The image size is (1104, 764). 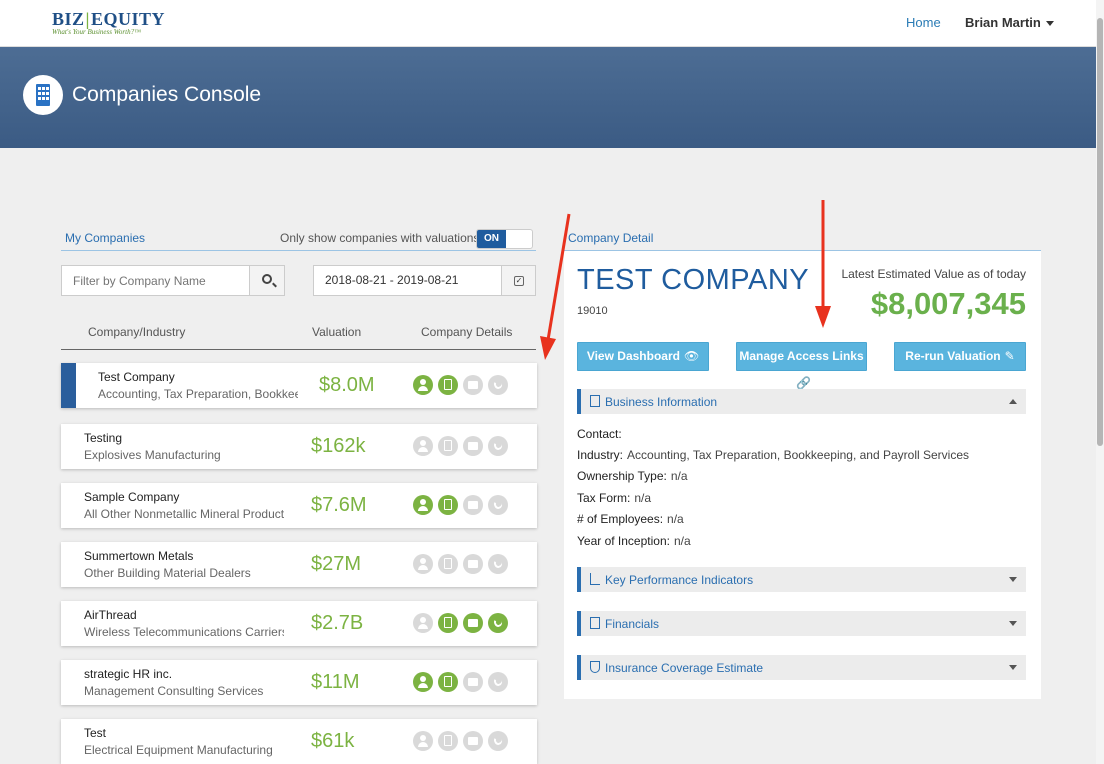 I want to click on company-card-valuation: $162k, so click(x=338, y=446).